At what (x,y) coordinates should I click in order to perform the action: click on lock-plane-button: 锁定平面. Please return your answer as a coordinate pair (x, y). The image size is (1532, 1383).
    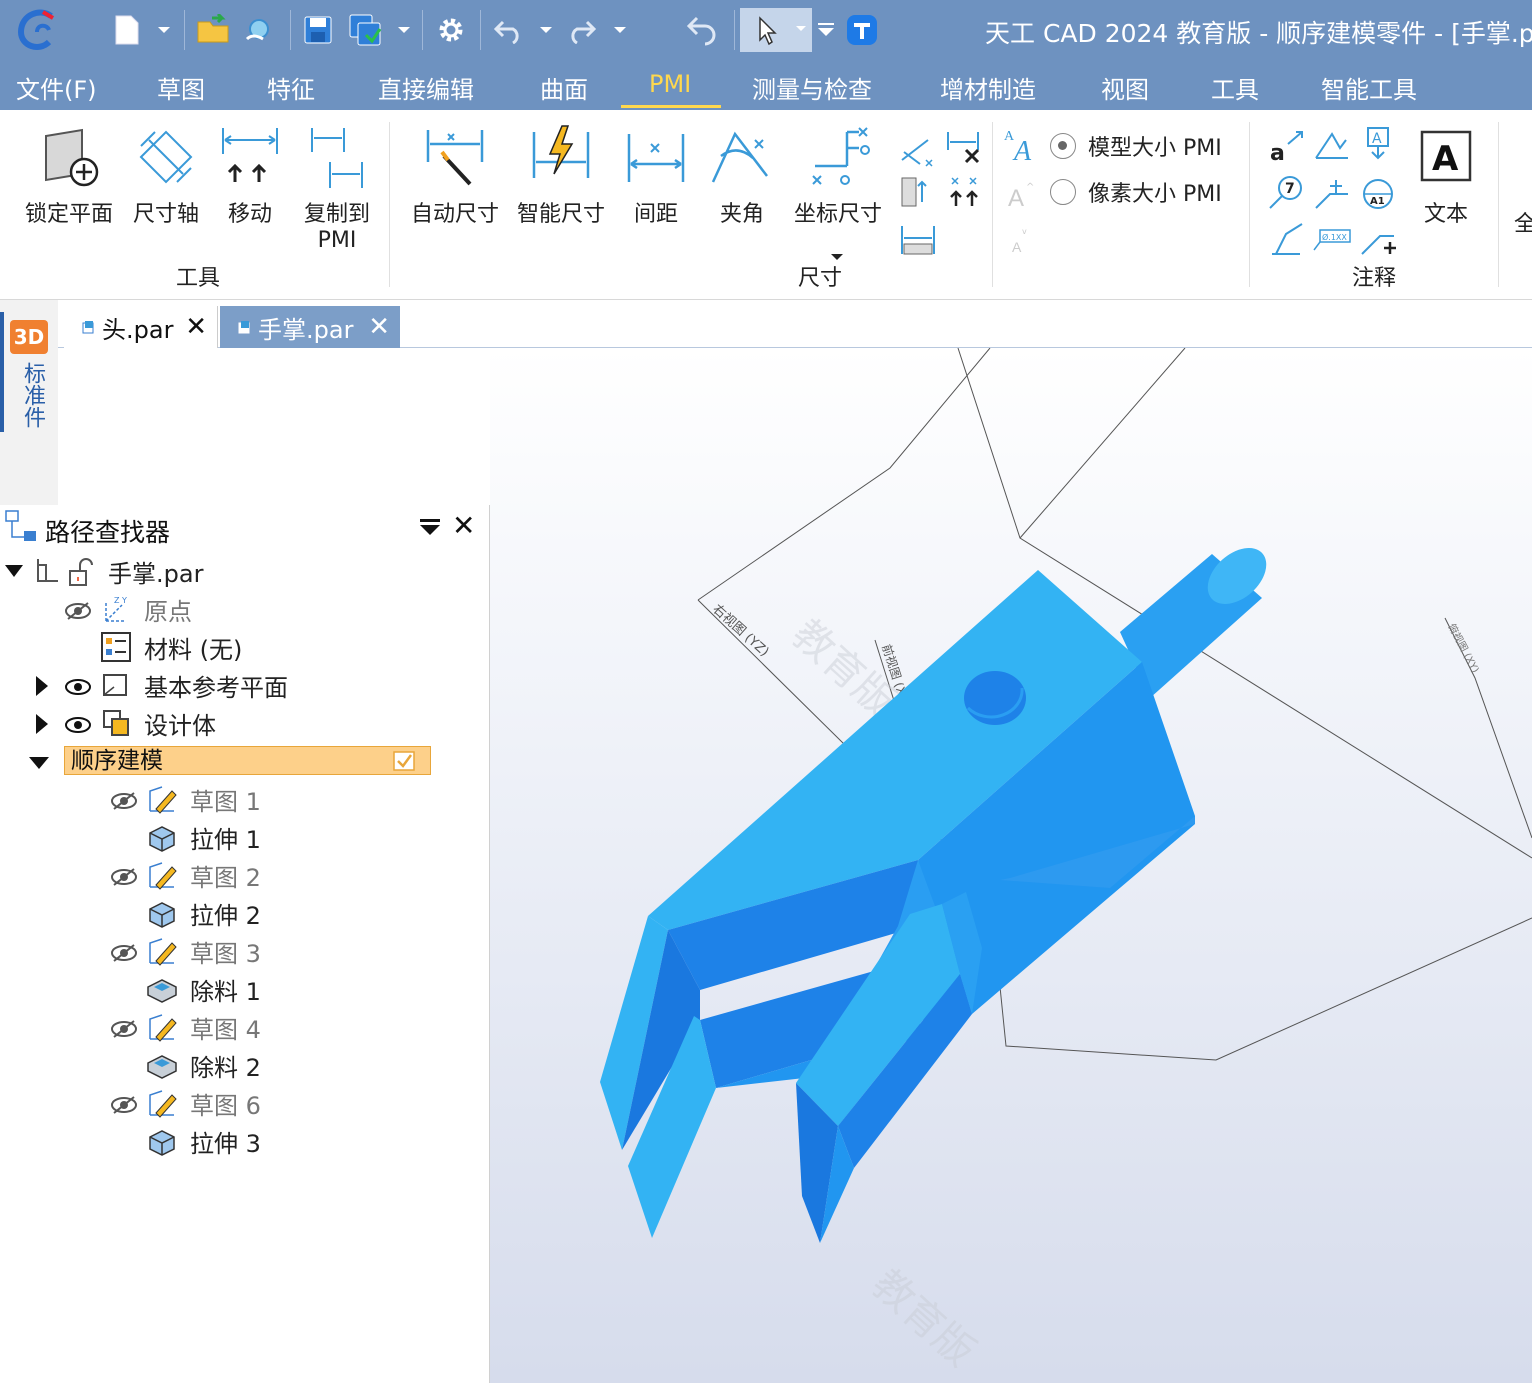
    Looking at the image, I should click on (69, 175).